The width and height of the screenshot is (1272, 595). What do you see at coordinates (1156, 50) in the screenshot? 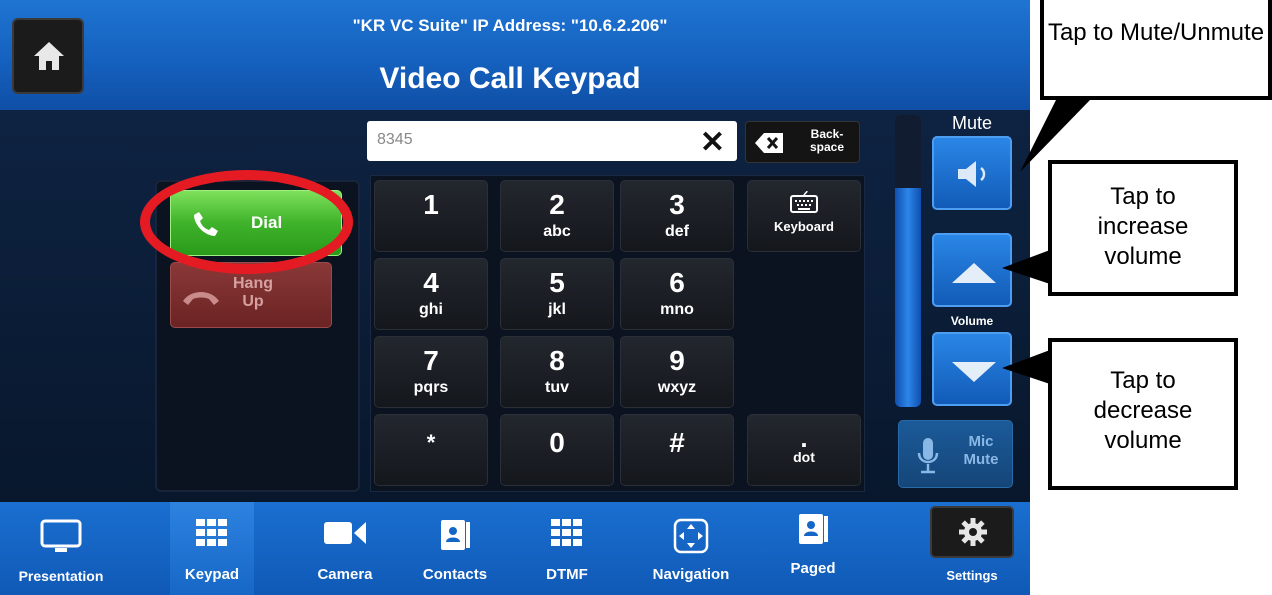
I see `mute-callout: Tap to Mute/Unmute` at bounding box center [1156, 50].